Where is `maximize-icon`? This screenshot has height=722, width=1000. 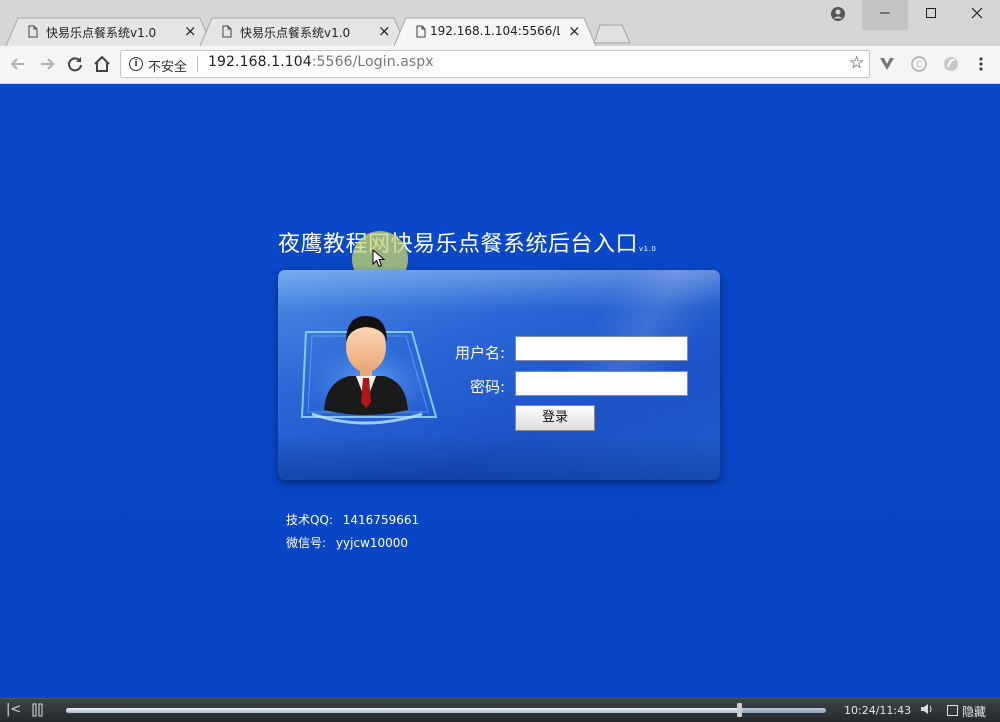
maximize-icon is located at coordinates (931, 13).